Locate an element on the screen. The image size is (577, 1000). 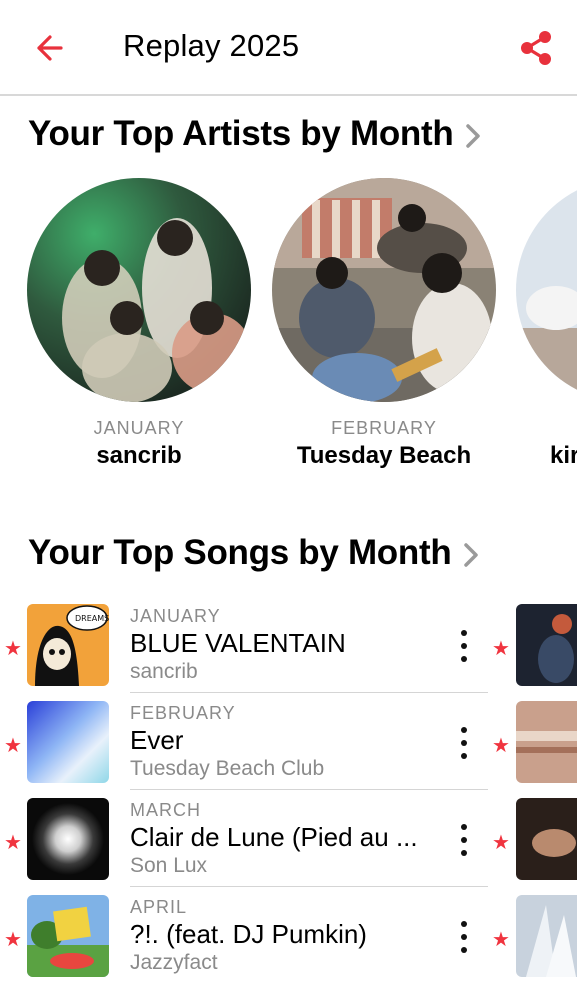
nav-bar: Replay 2025 is located at coordinates (288, 48).